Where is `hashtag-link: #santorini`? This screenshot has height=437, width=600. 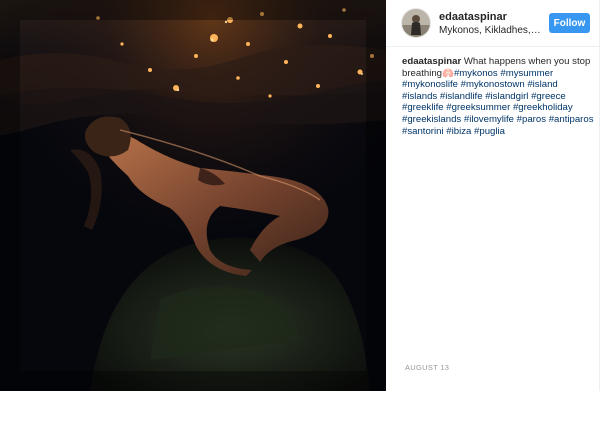 hashtag-link: #santorini is located at coordinates (423, 131).